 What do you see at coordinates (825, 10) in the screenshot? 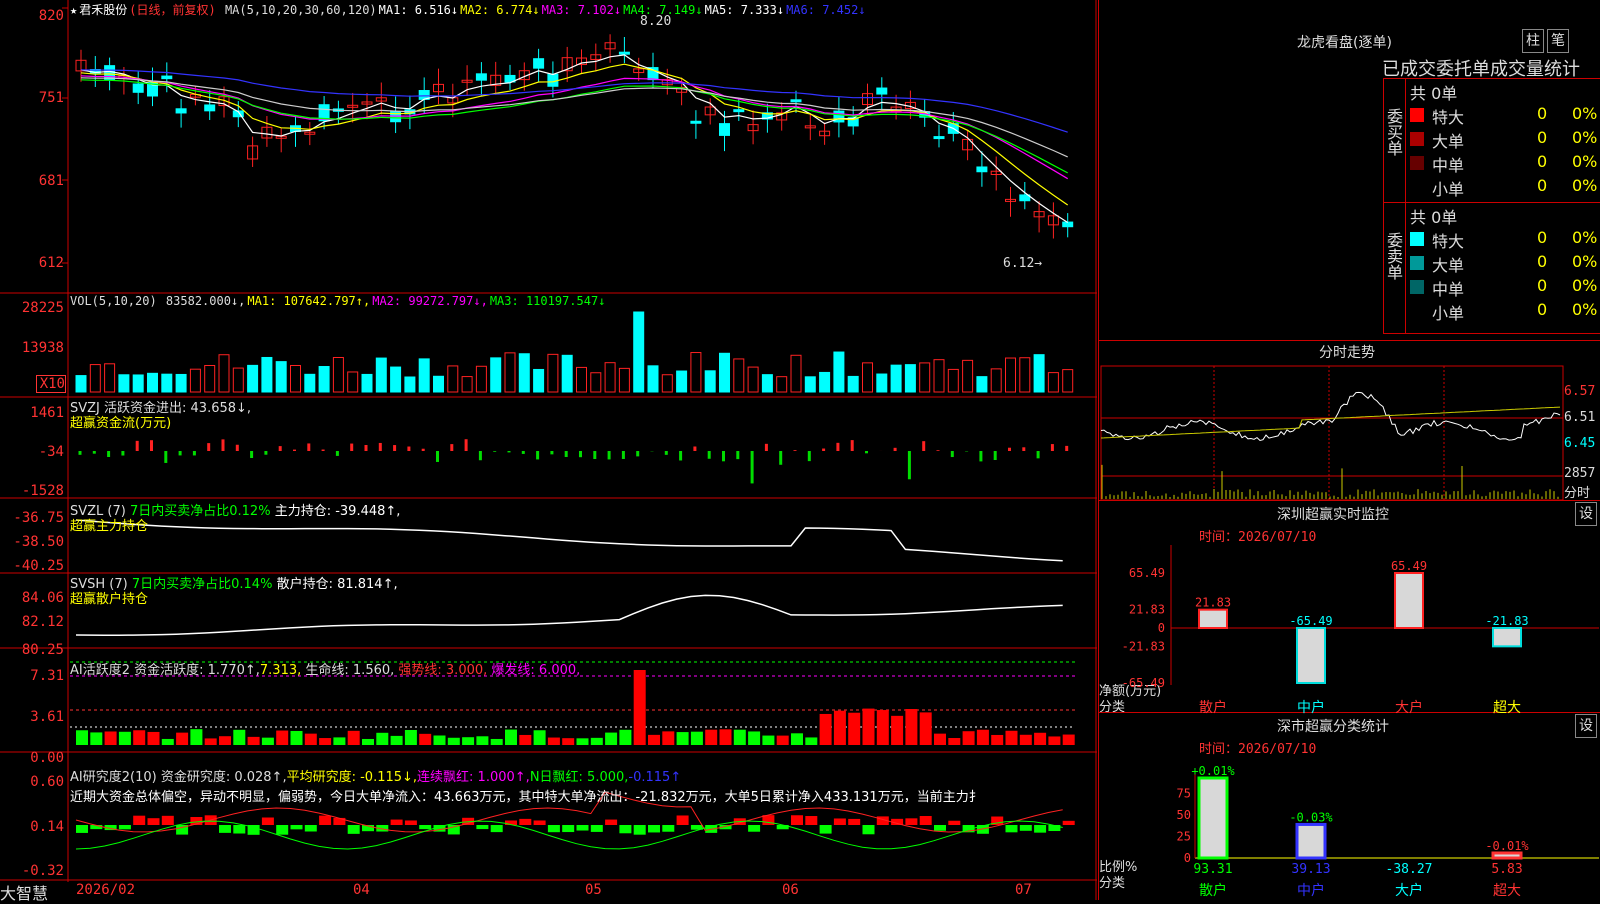
I see `legend-item: MA6: 7.452↓` at bounding box center [825, 10].